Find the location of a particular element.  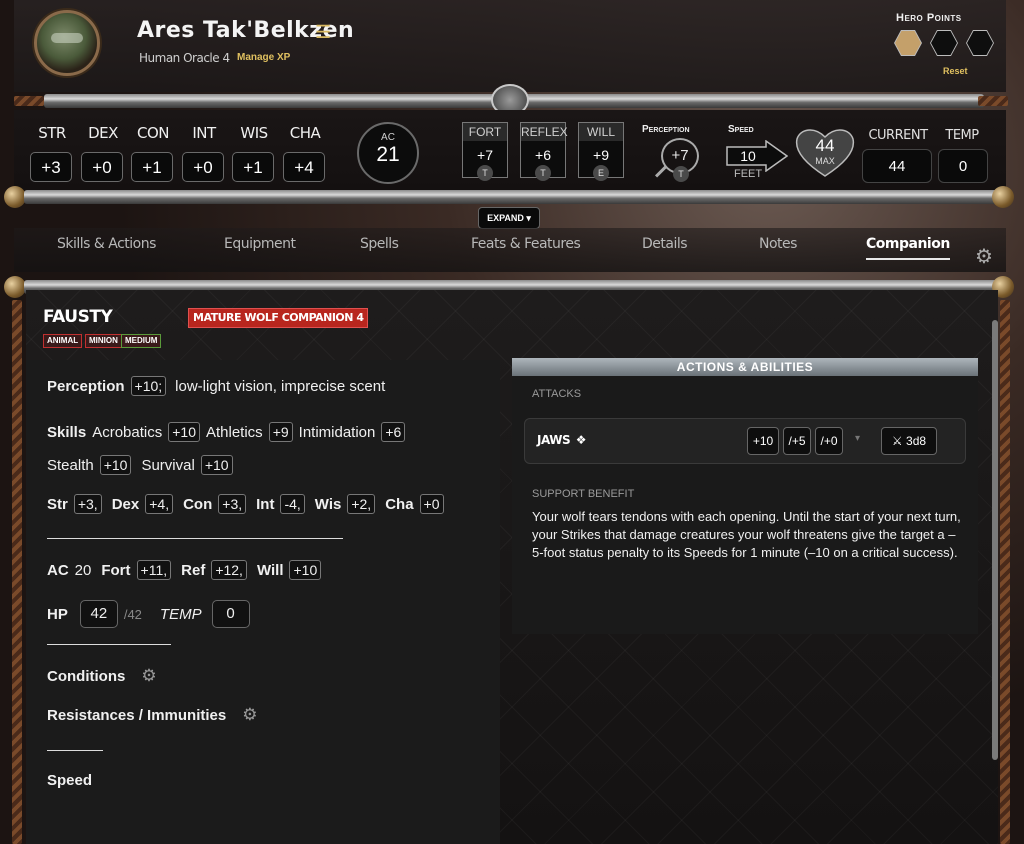

skill-name: Survival is located at coordinates (168, 465).